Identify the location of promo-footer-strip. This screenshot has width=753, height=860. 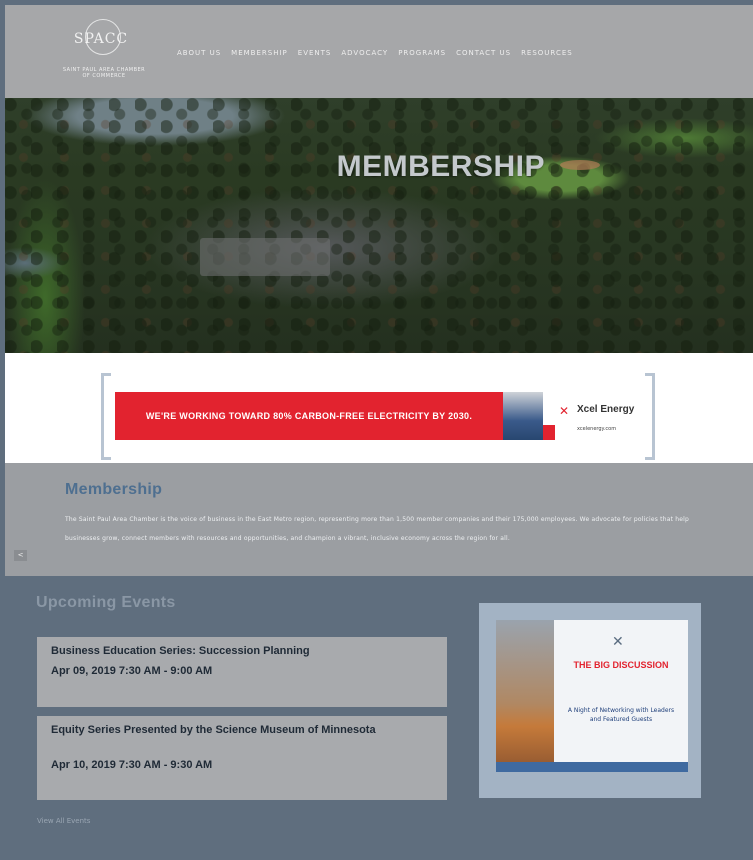
(592, 767).